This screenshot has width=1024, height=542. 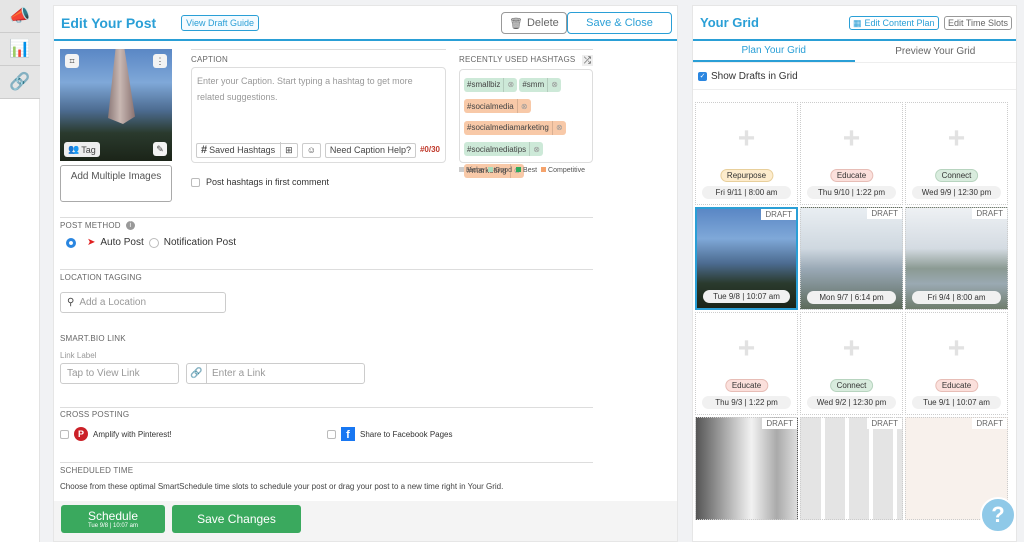 I want to click on hashtag-chip: #socialmediamarketing ⊗, so click(x=515, y=127).